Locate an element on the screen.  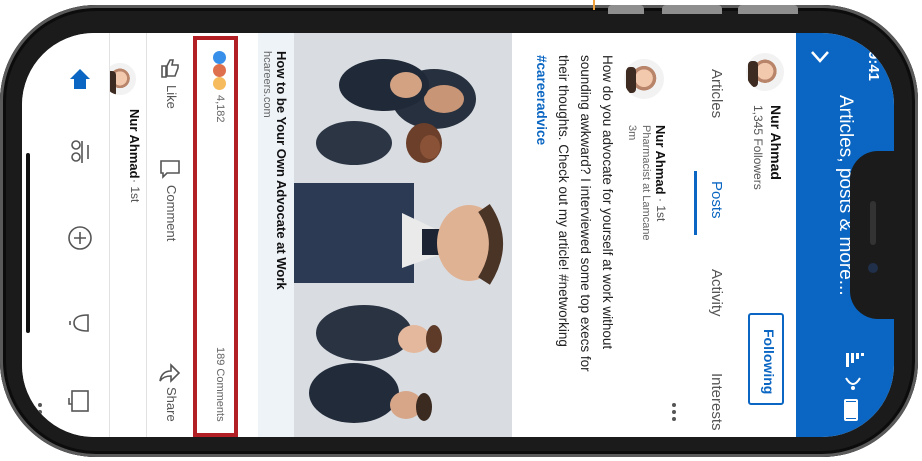
post-plus-icon is located at coordinates (80, 238).